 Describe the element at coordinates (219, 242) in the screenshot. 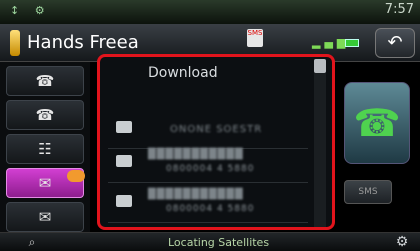

I see `navigation-status: Locating Satellites` at that location.